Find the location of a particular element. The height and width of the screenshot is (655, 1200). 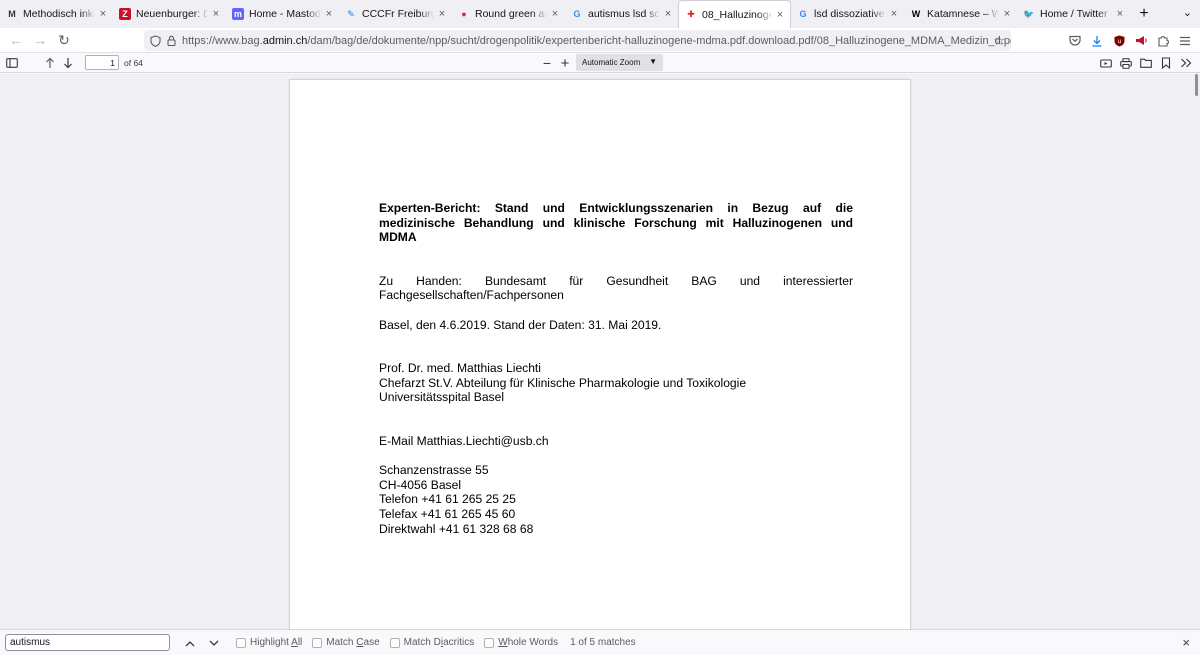

tab-title: Neuenburger: Das is located at coordinates (172, 14).